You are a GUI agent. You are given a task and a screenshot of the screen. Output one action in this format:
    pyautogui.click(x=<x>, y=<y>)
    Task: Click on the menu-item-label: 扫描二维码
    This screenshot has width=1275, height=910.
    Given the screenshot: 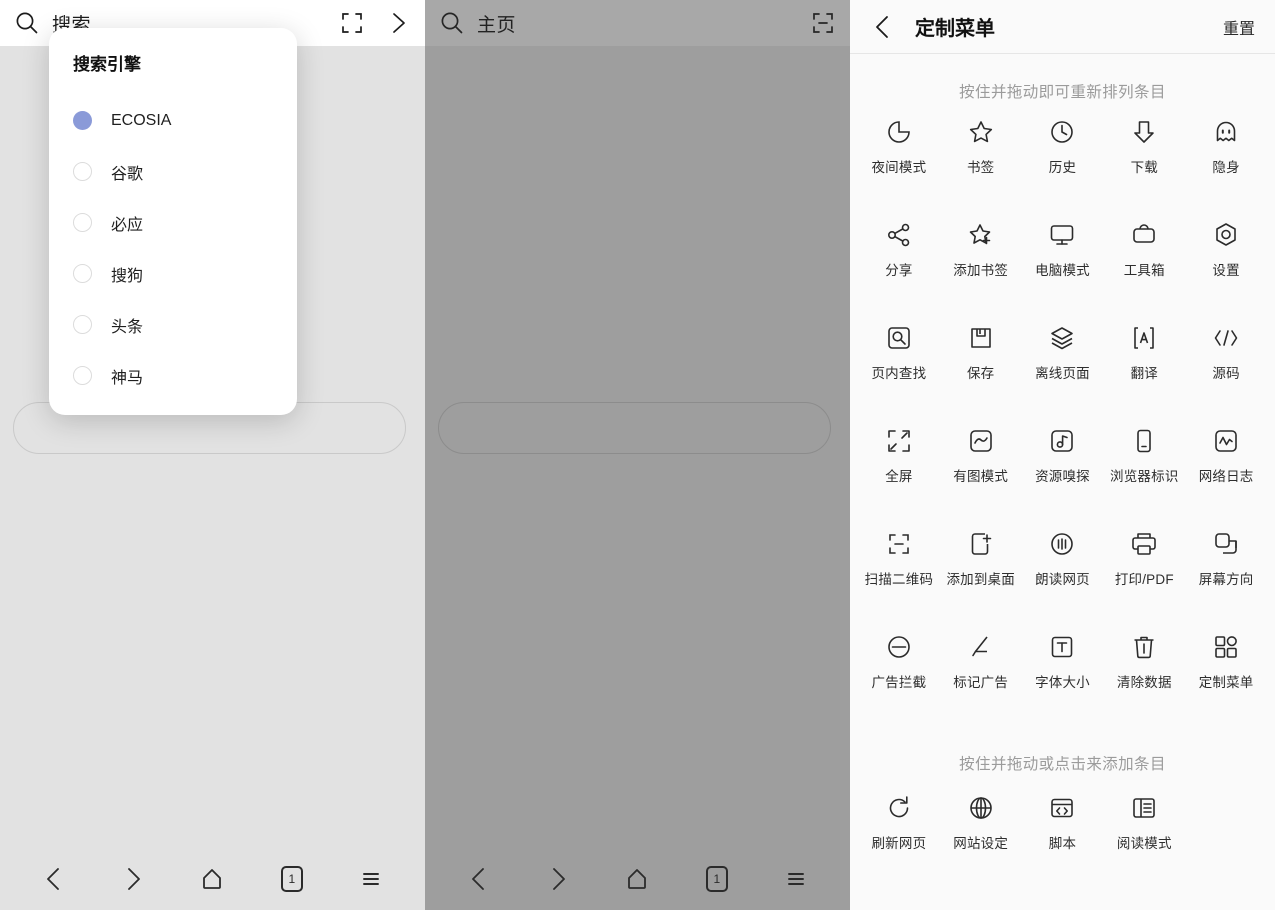 What is the action you would take?
    pyautogui.click(x=899, y=579)
    